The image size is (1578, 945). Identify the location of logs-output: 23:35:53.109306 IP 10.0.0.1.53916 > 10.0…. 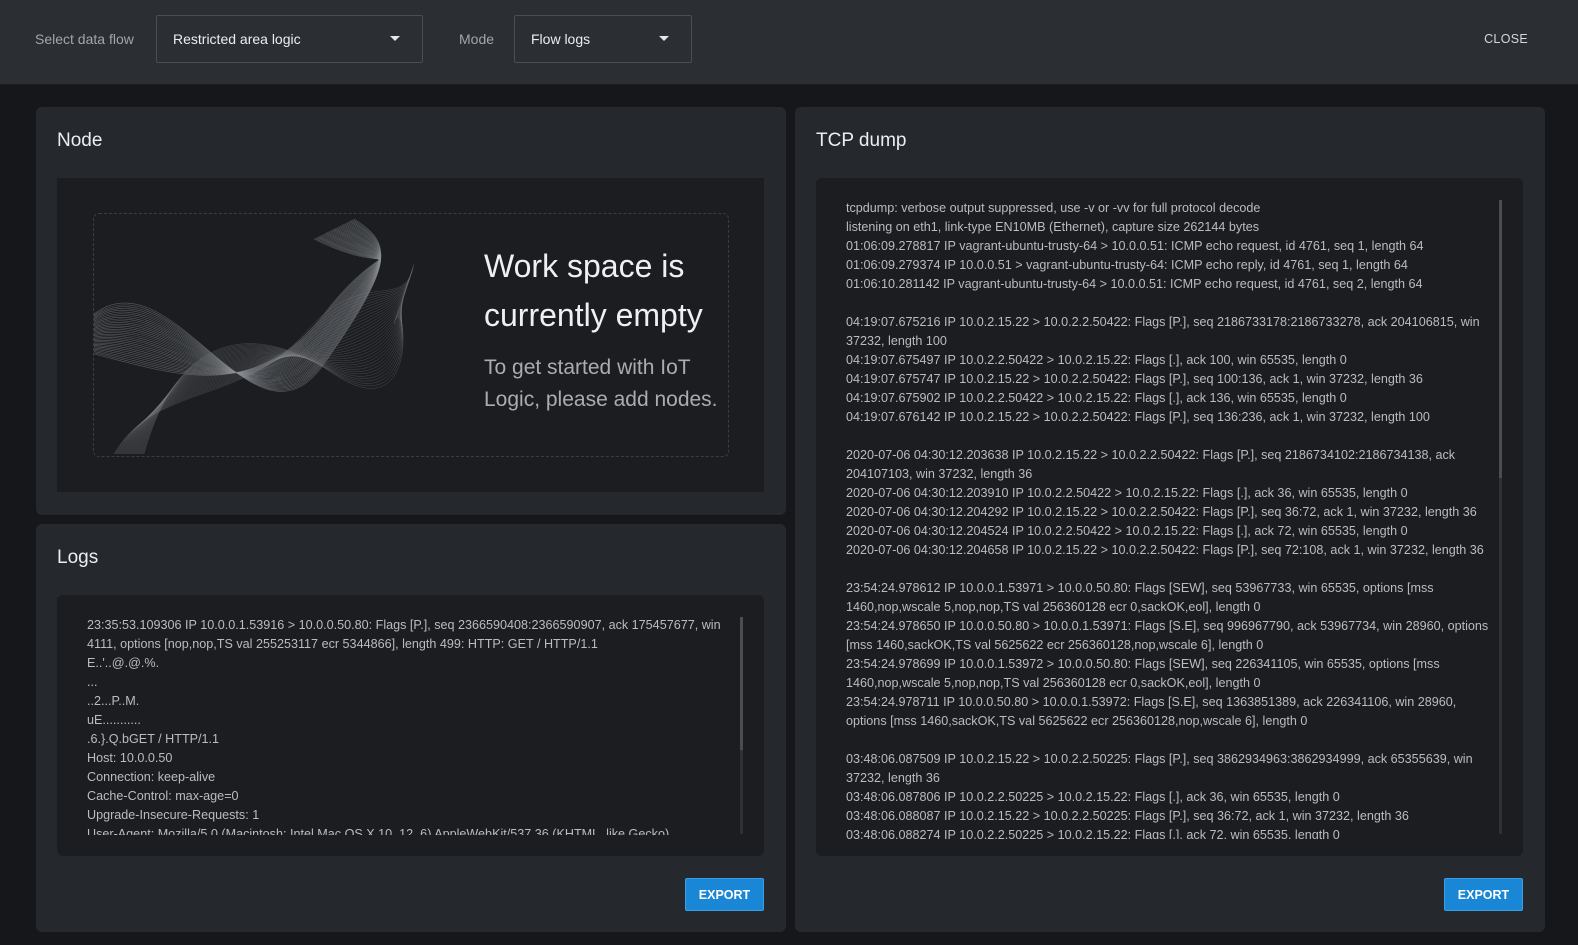
(410, 725).